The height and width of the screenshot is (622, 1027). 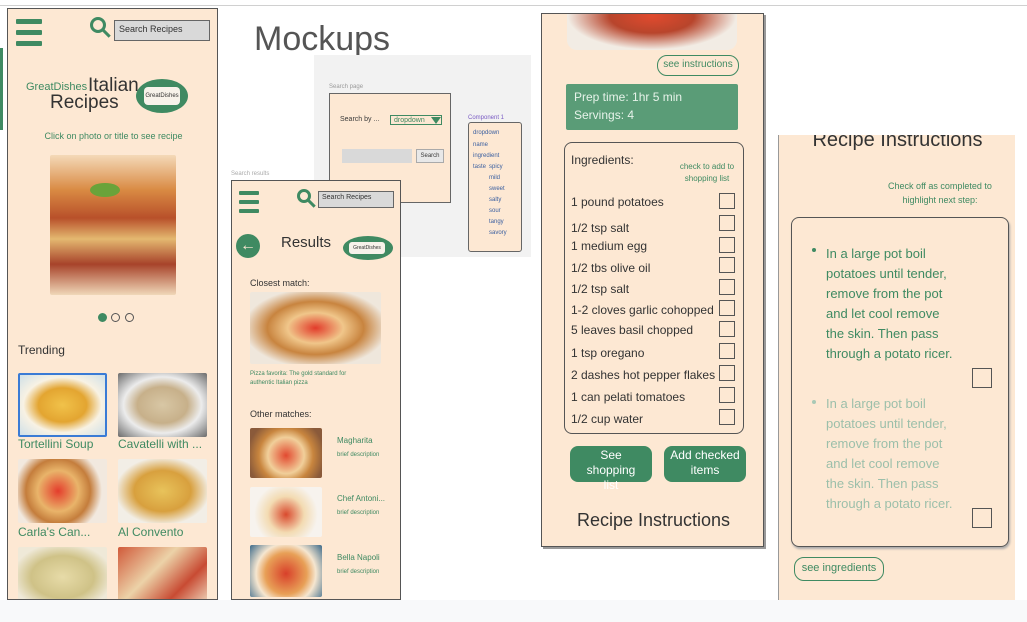 What do you see at coordinates (436, 120) in the screenshot?
I see `chevron-down-icon` at bounding box center [436, 120].